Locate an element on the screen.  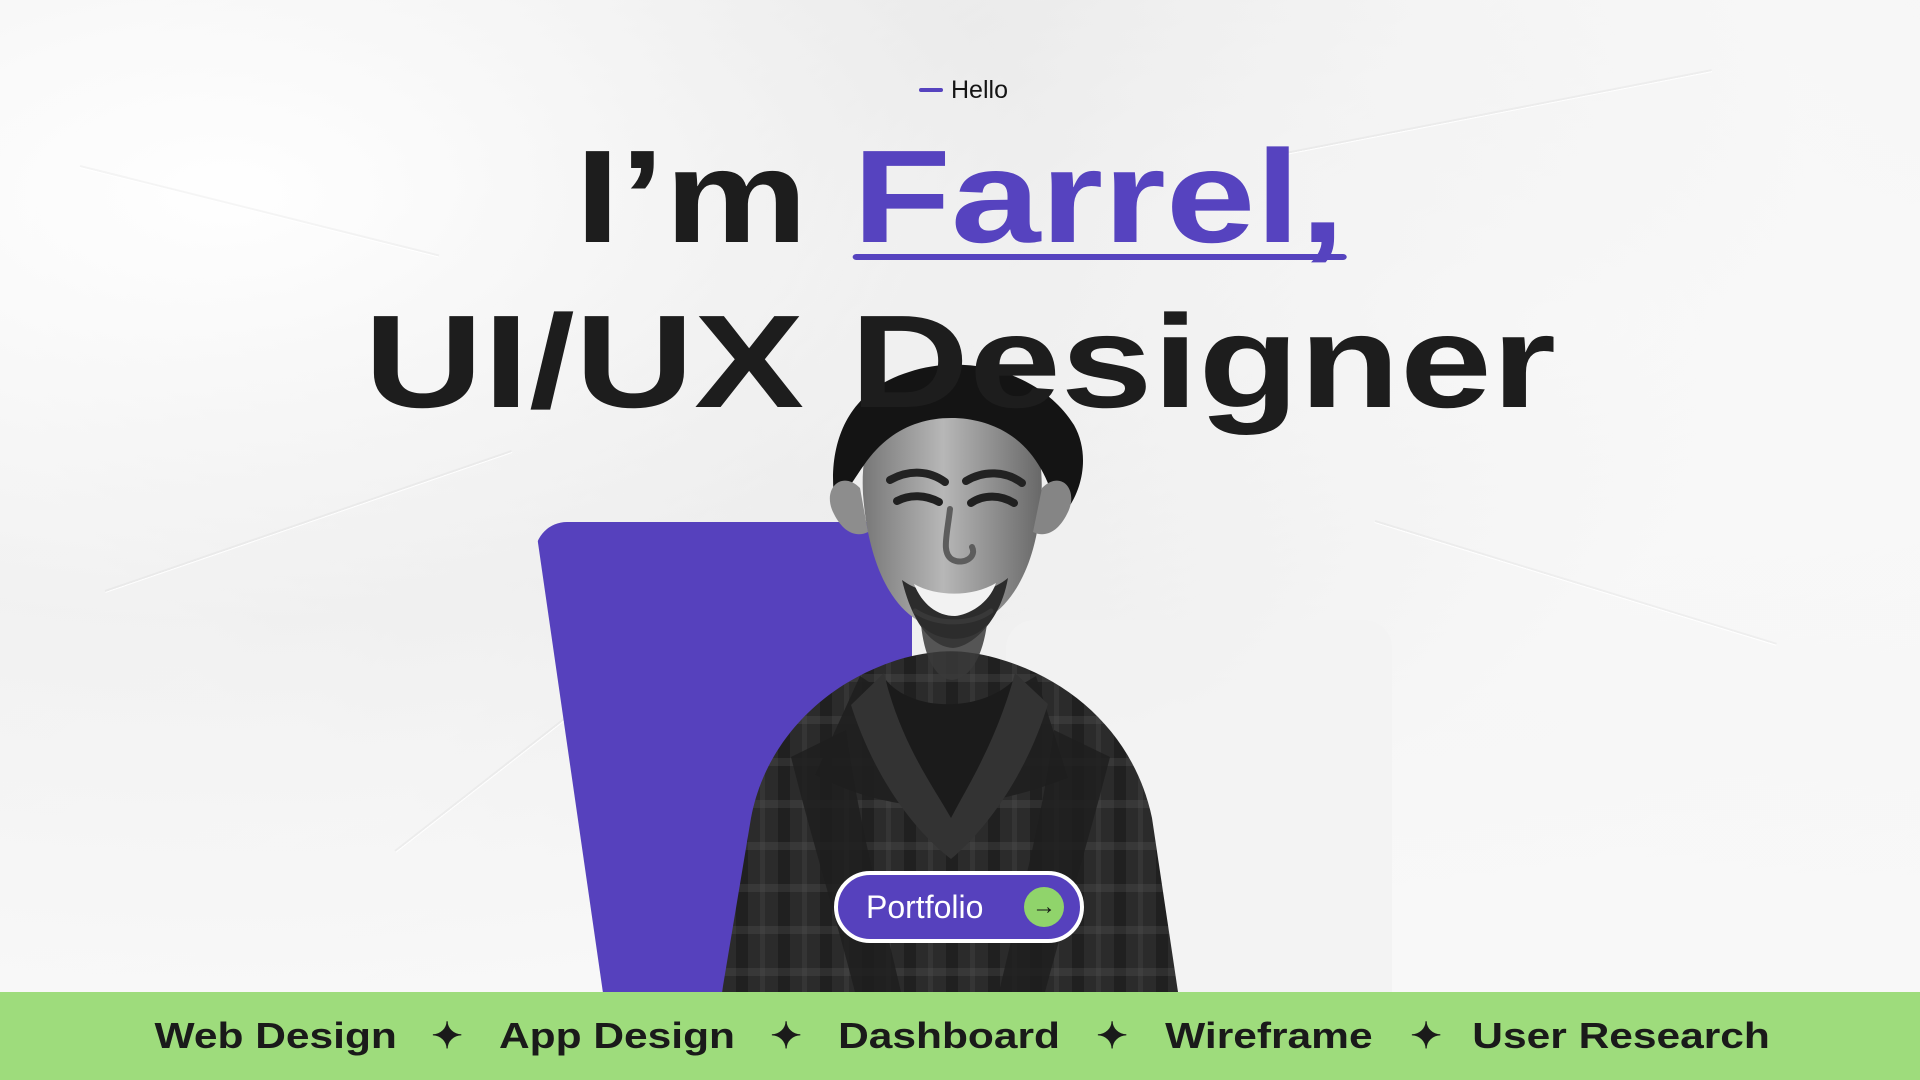
hero-intro: I’m is located at coordinates (714, 196).